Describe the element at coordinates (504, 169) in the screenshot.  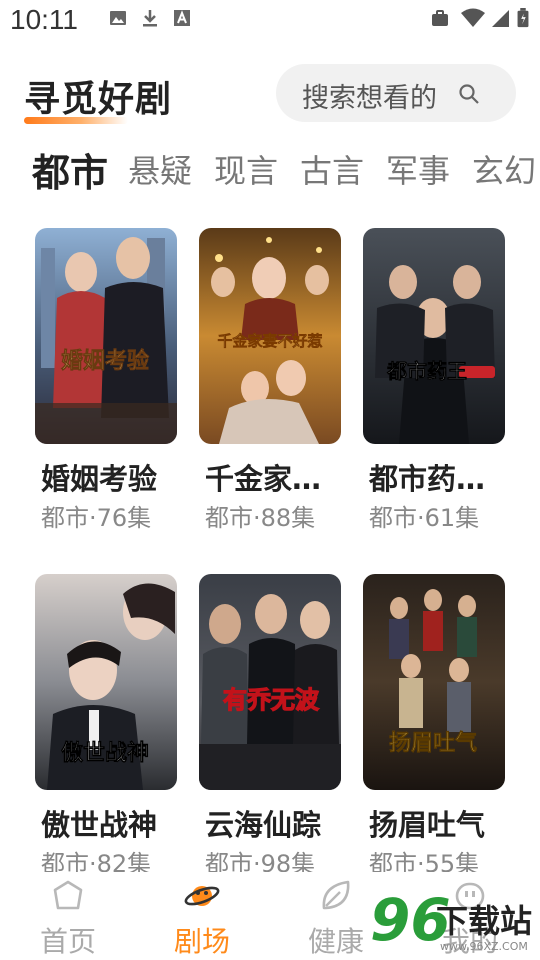
I see `tab-xuanhuan: 玄幻` at that location.